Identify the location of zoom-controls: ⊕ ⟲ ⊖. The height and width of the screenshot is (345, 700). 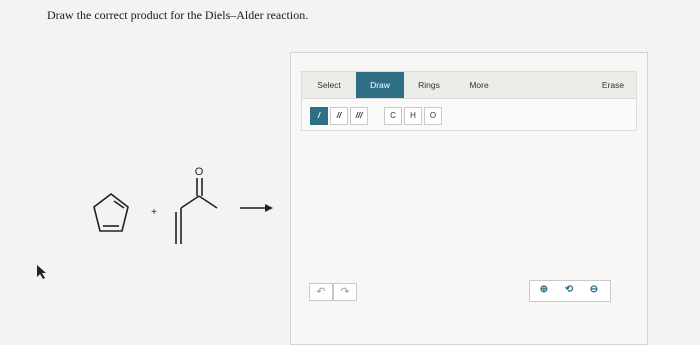
(570, 291).